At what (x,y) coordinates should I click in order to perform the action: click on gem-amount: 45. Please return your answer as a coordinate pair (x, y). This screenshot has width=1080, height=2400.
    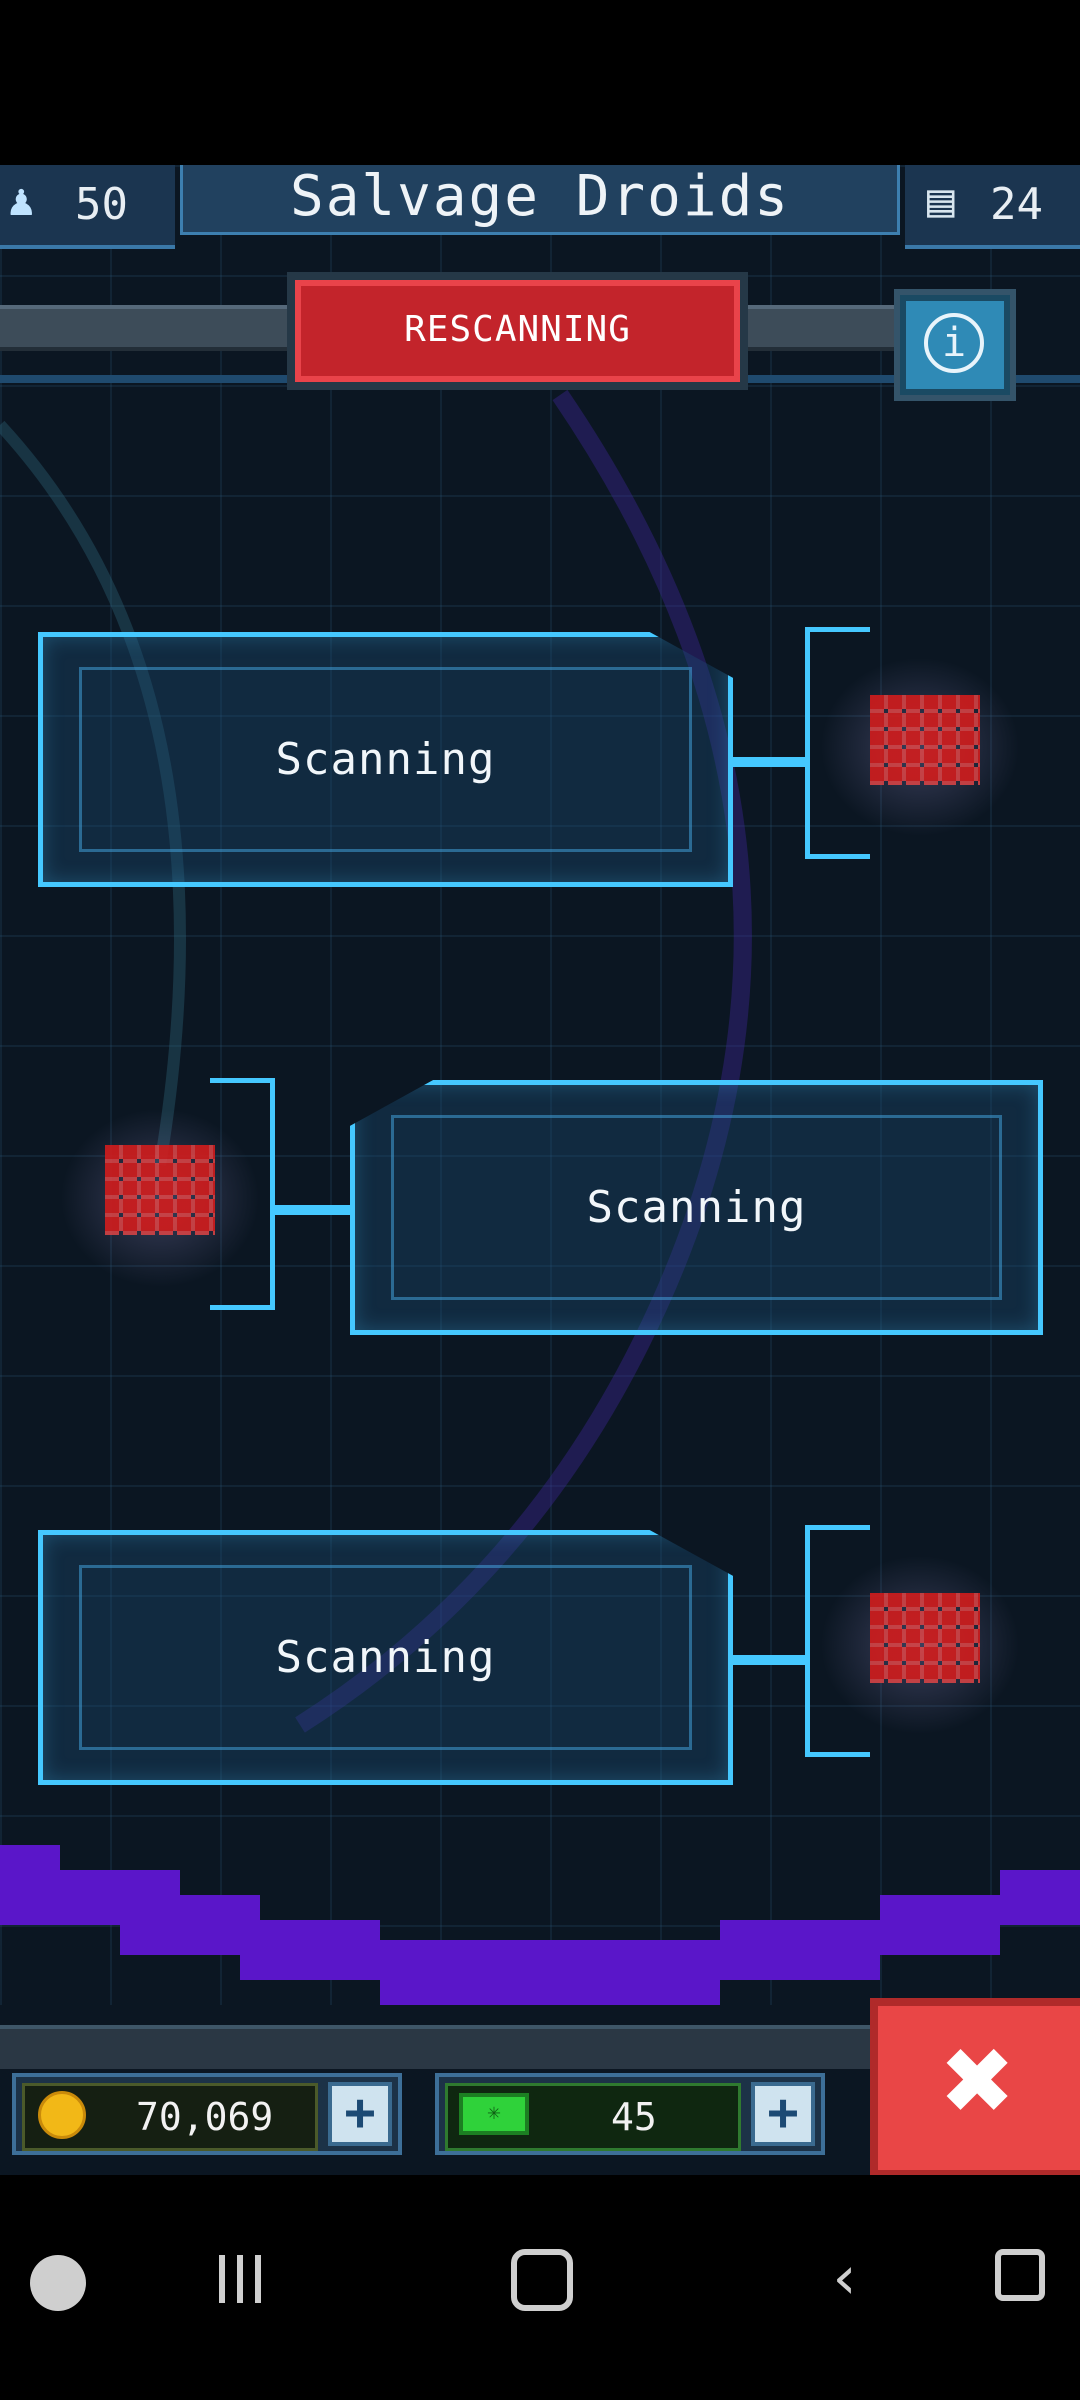
    Looking at the image, I should click on (634, 2117).